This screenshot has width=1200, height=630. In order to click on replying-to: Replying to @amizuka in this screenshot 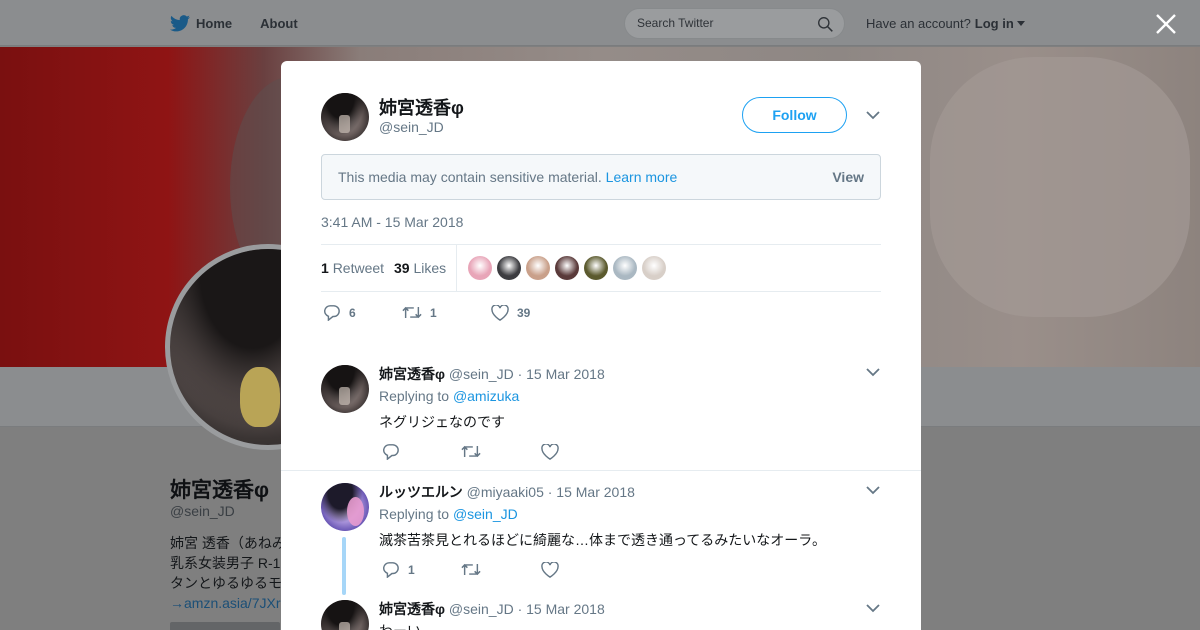, I will do `click(449, 396)`.